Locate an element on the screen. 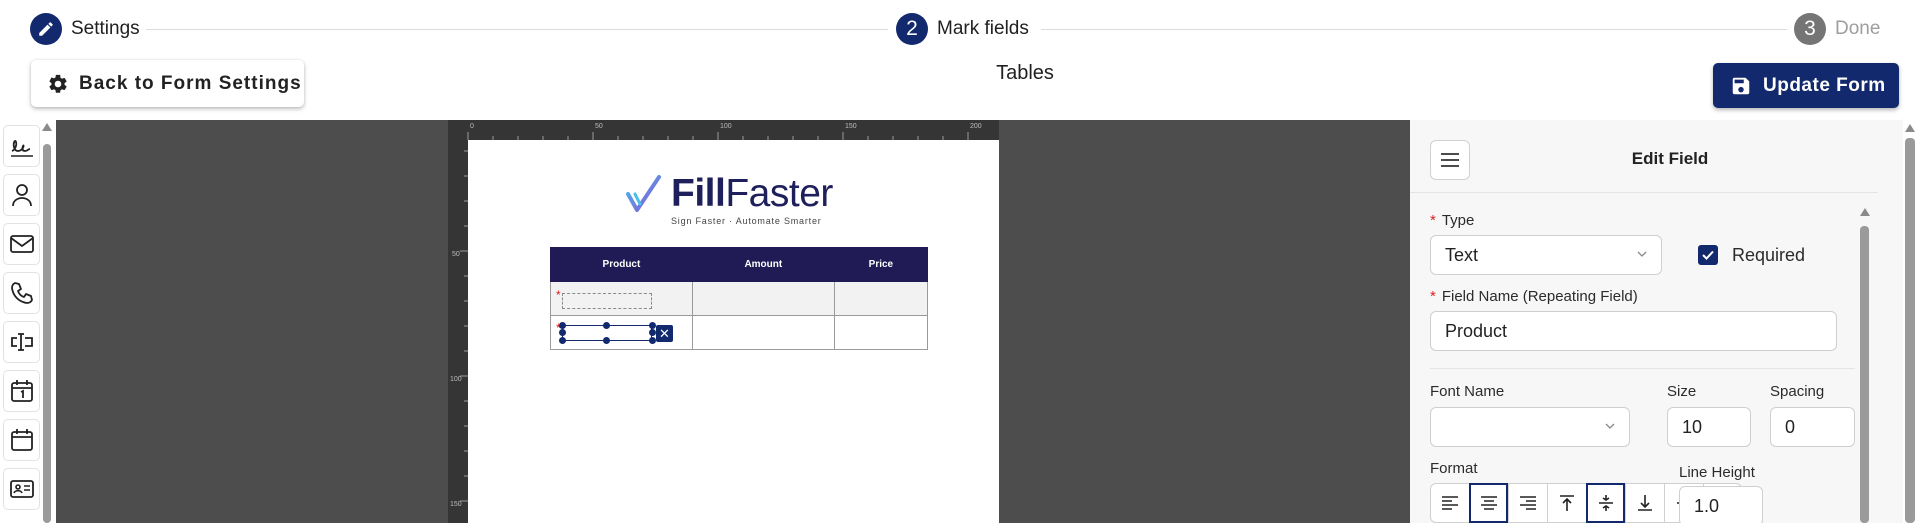 This screenshot has width=1918, height=523. update-form-button: Update Form is located at coordinates (1806, 85).